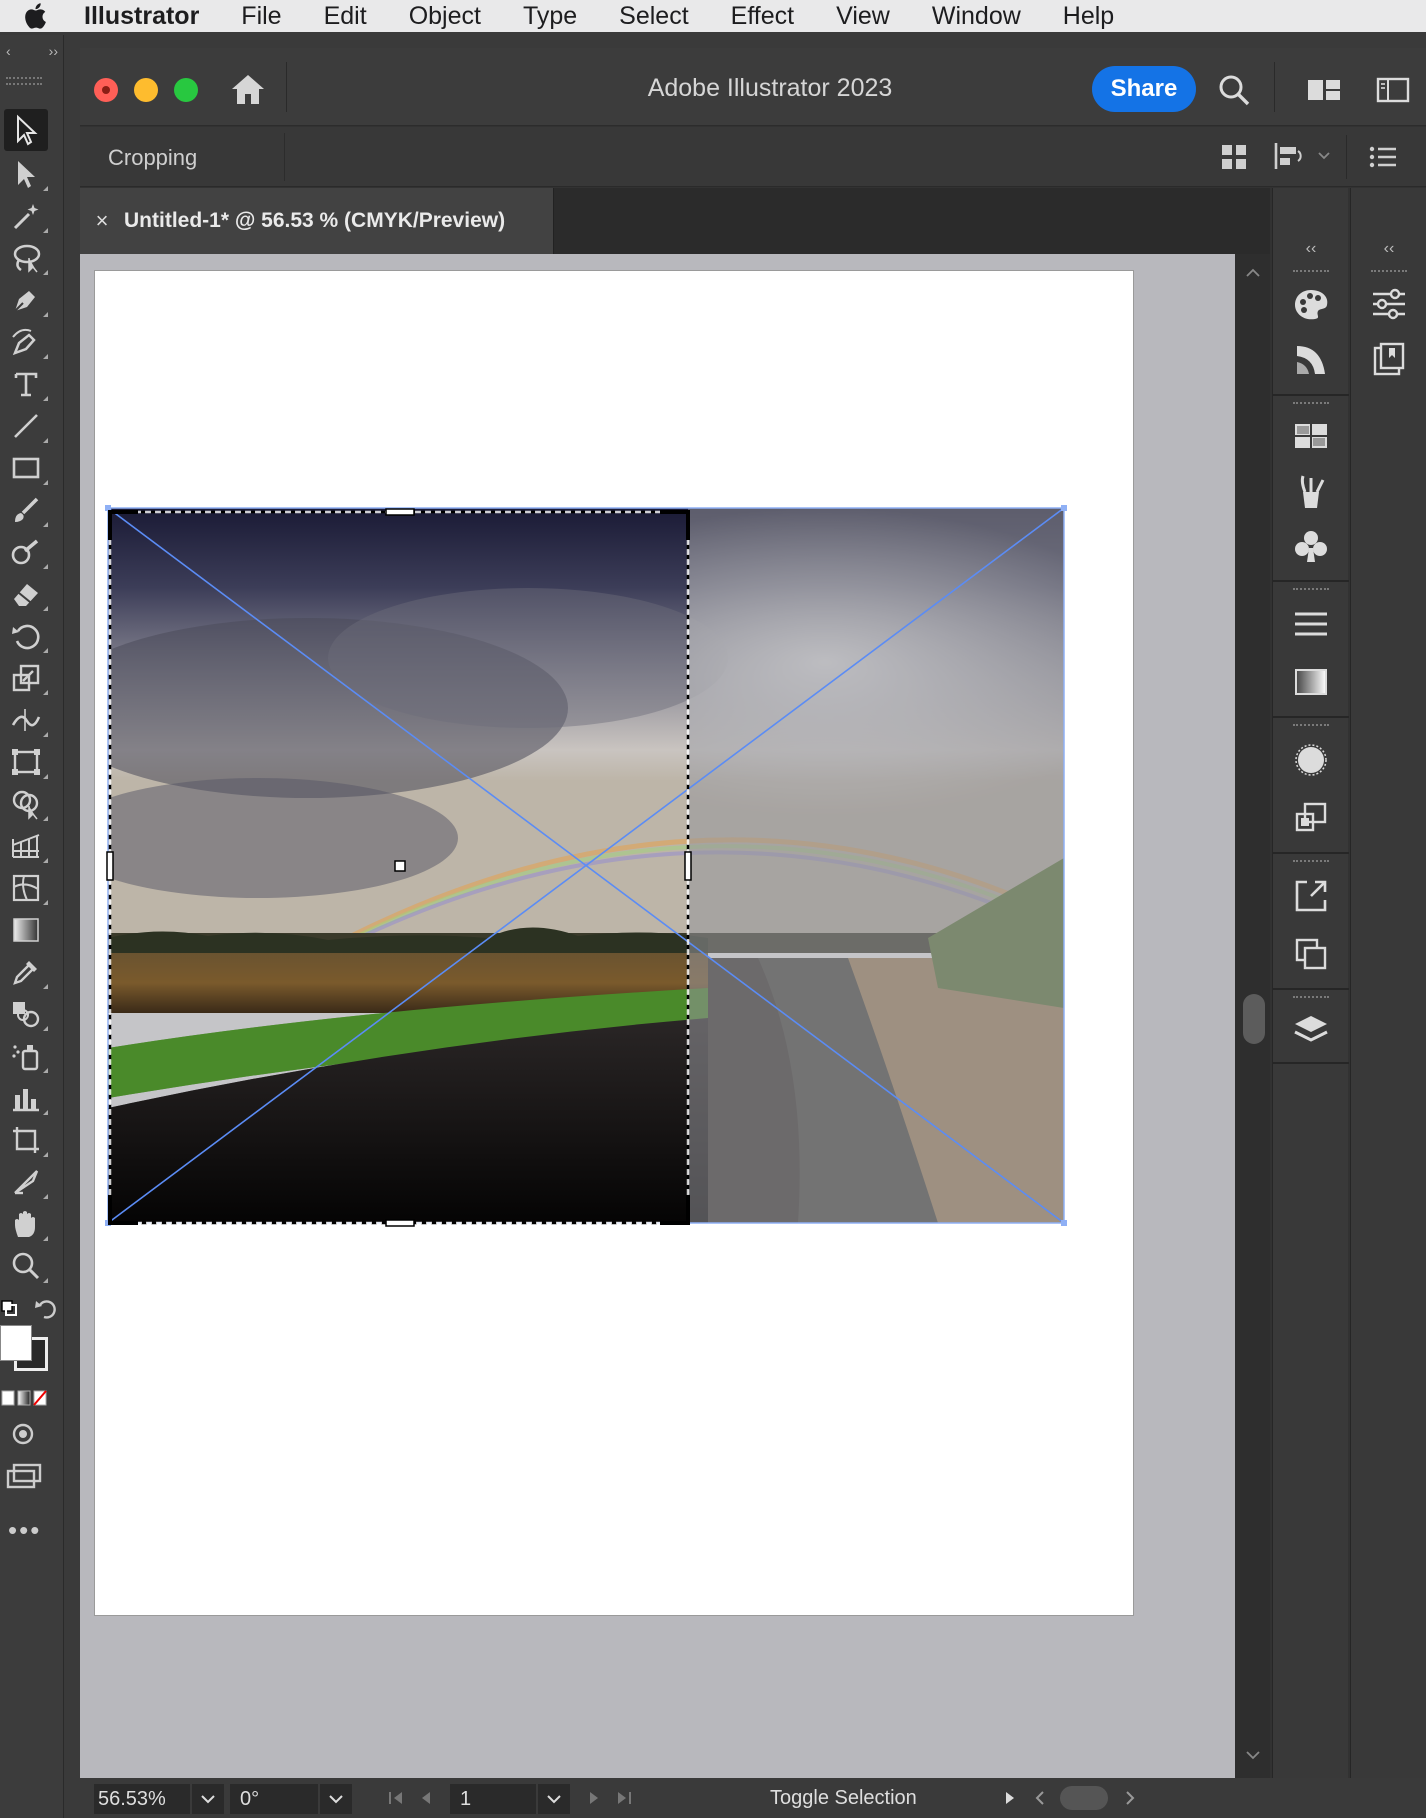 The width and height of the screenshot is (1426, 1818). Describe the element at coordinates (594, 1798) in the screenshot. I see `next-artboard-icon` at that location.